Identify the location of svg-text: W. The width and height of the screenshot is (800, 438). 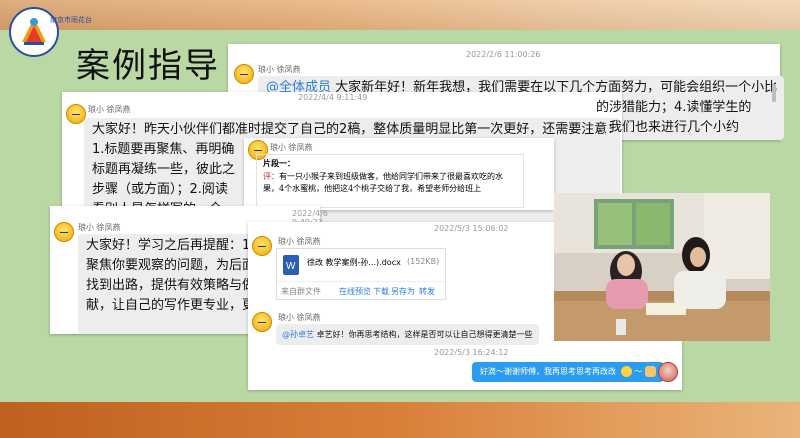
(291, 266).